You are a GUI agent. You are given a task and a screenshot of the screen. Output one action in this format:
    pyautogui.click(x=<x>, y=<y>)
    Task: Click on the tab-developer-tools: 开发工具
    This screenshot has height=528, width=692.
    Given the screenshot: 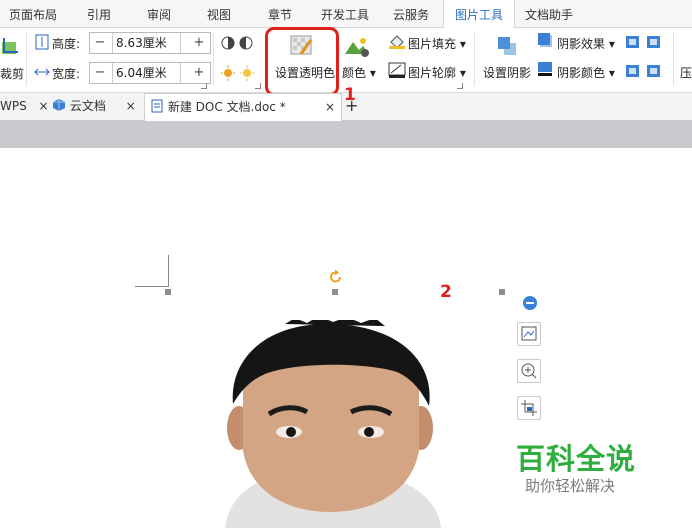 What is the action you would take?
    pyautogui.click(x=345, y=13)
    